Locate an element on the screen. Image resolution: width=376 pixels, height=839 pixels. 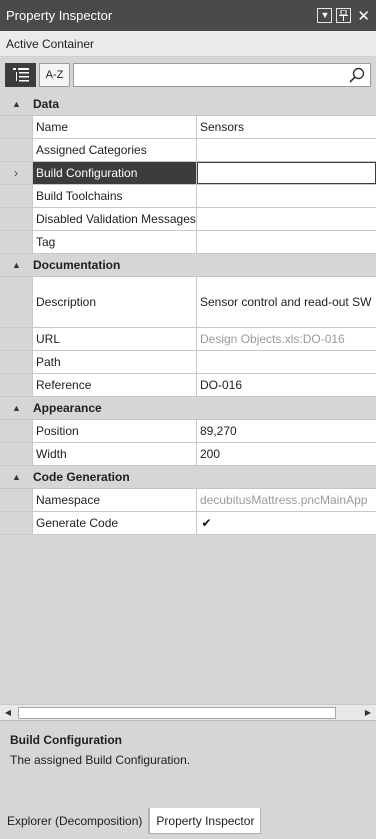
category-label: Documentation is located at coordinates (77, 265).